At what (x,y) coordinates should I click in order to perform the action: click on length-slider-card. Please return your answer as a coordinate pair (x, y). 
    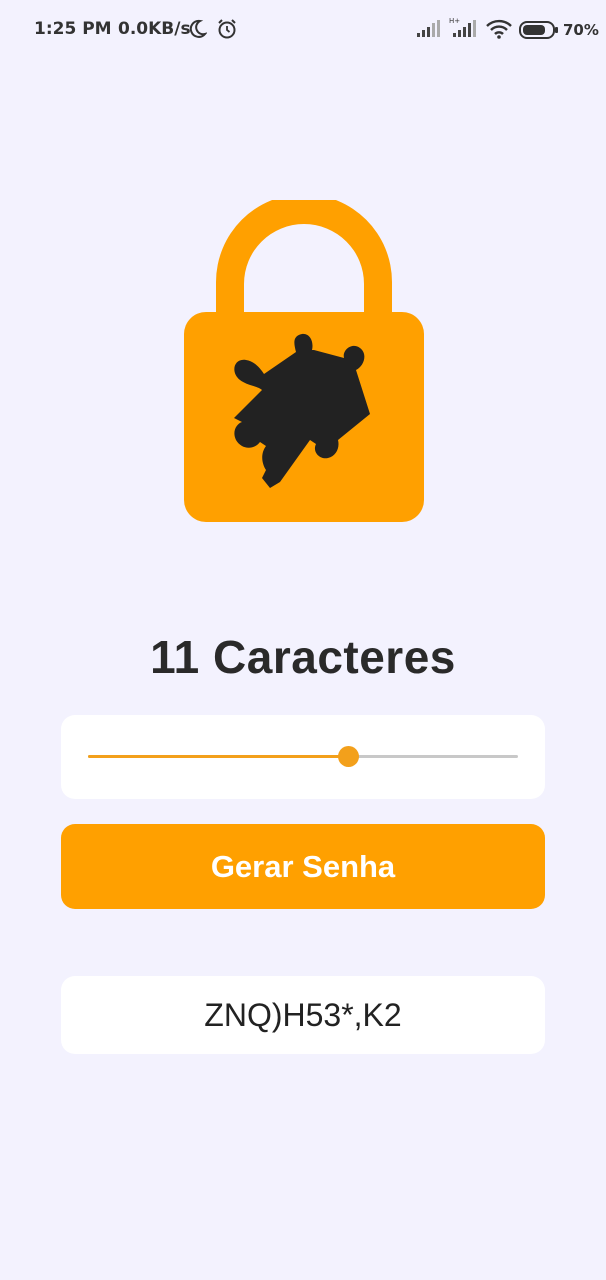
    Looking at the image, I should click on (303, 757).